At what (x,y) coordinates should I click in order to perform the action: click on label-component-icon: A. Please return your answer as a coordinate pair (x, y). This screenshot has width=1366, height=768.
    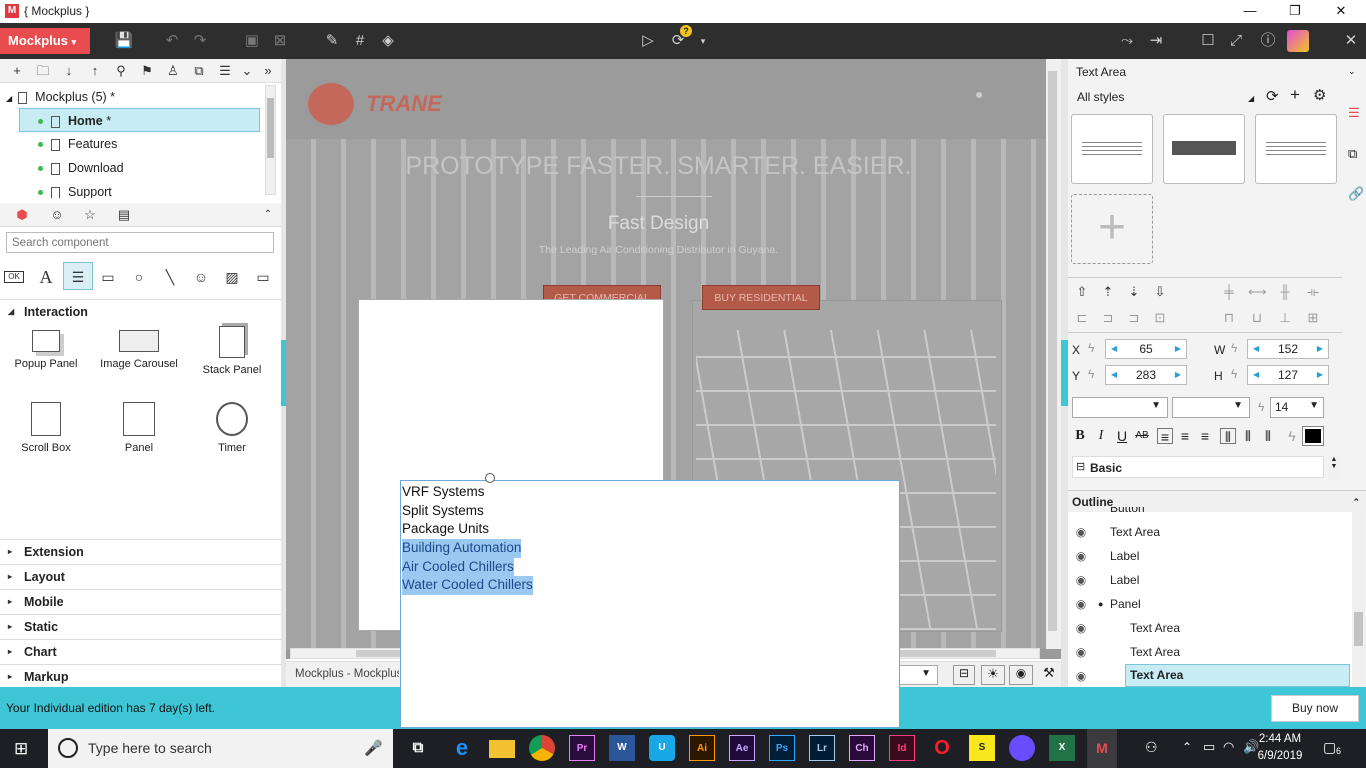
    Looking at the image, I should click on (46, 277).